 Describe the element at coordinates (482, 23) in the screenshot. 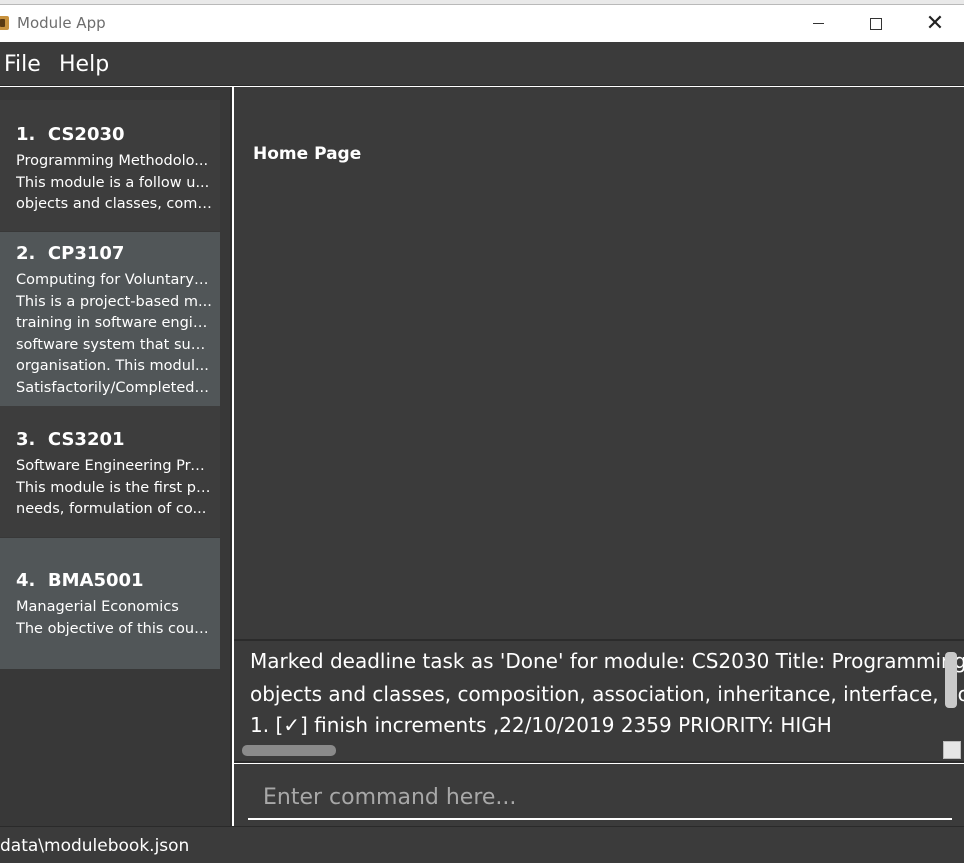

I see `window-titlebar: Module App ✕` at that location.